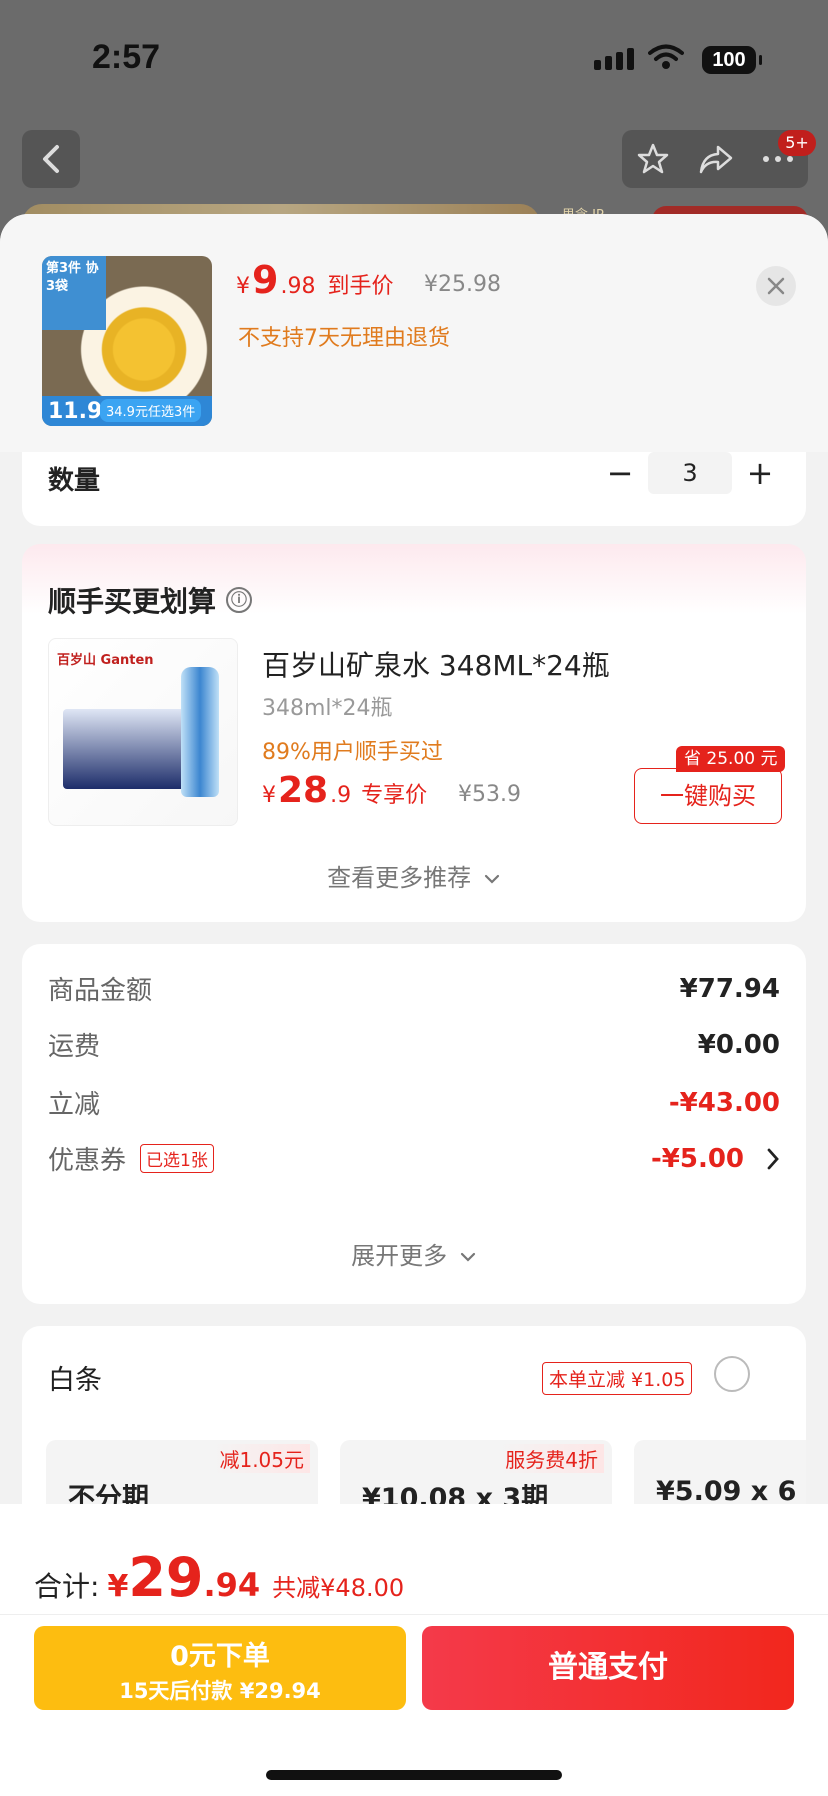 The width and height of the screenshot is (828, 1796). I want to click on product-thumbnail: 第3件 协3袋 11.9 34.9元任选3件, so click(127, 341).